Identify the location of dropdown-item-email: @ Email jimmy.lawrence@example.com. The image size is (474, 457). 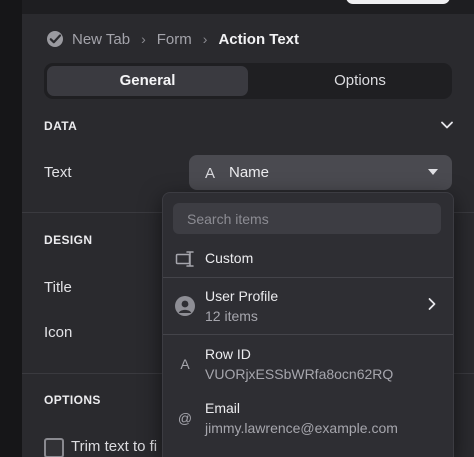
(308, 417).